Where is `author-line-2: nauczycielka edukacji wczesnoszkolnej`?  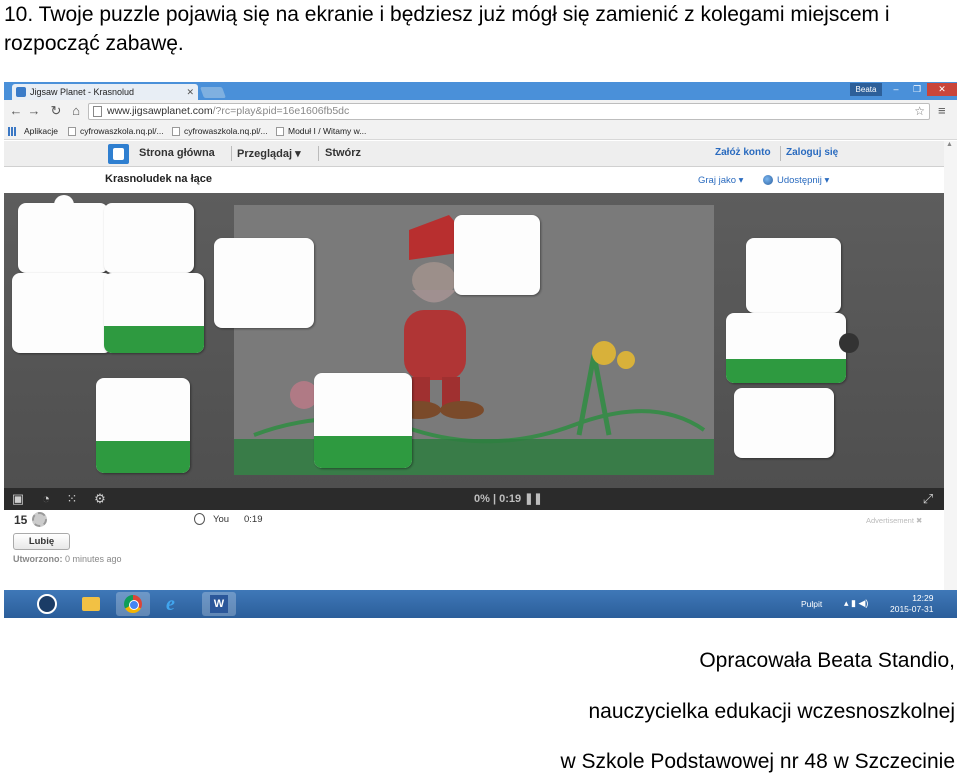 author-line-2: nauczycielka edukacji wczesnoszkolnej is located at coordinates (771, 711).